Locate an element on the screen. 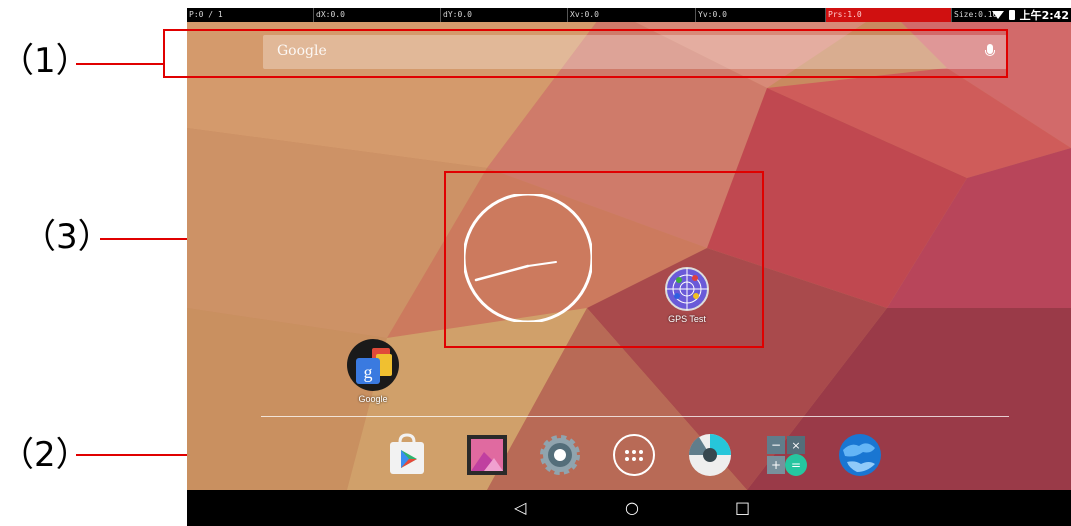 This screenshot has width=1071, height=526. app-google-folder: g Google is located at coordinates (373, 371).